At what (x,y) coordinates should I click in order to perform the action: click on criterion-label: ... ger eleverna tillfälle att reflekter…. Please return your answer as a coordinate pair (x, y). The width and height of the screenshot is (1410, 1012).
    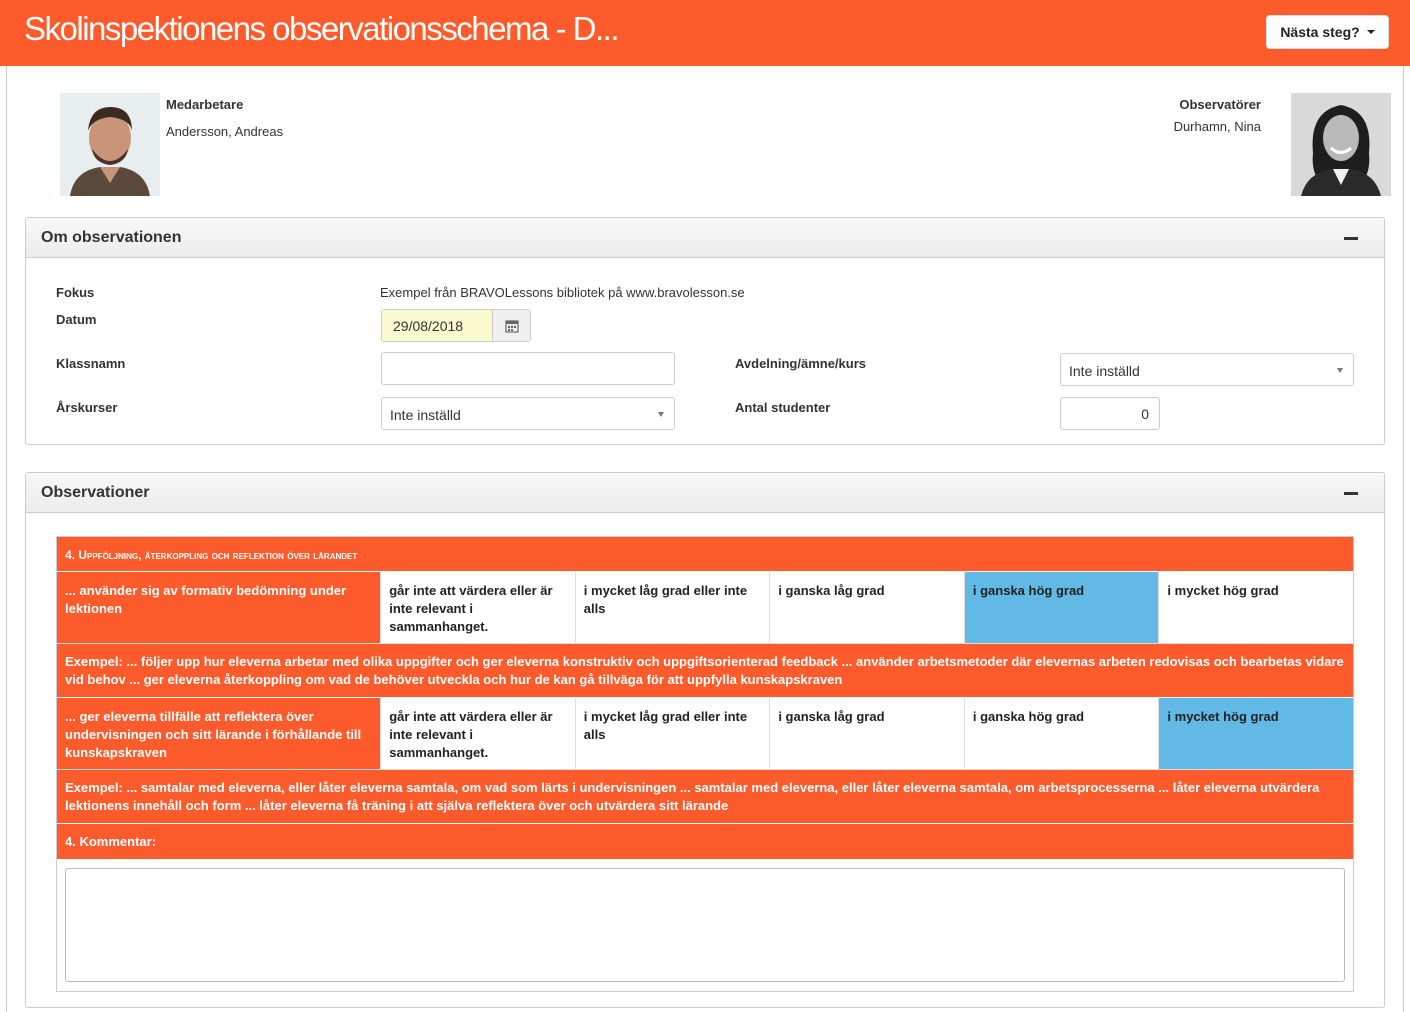
    Looking at the image, I should click on (219, 733).